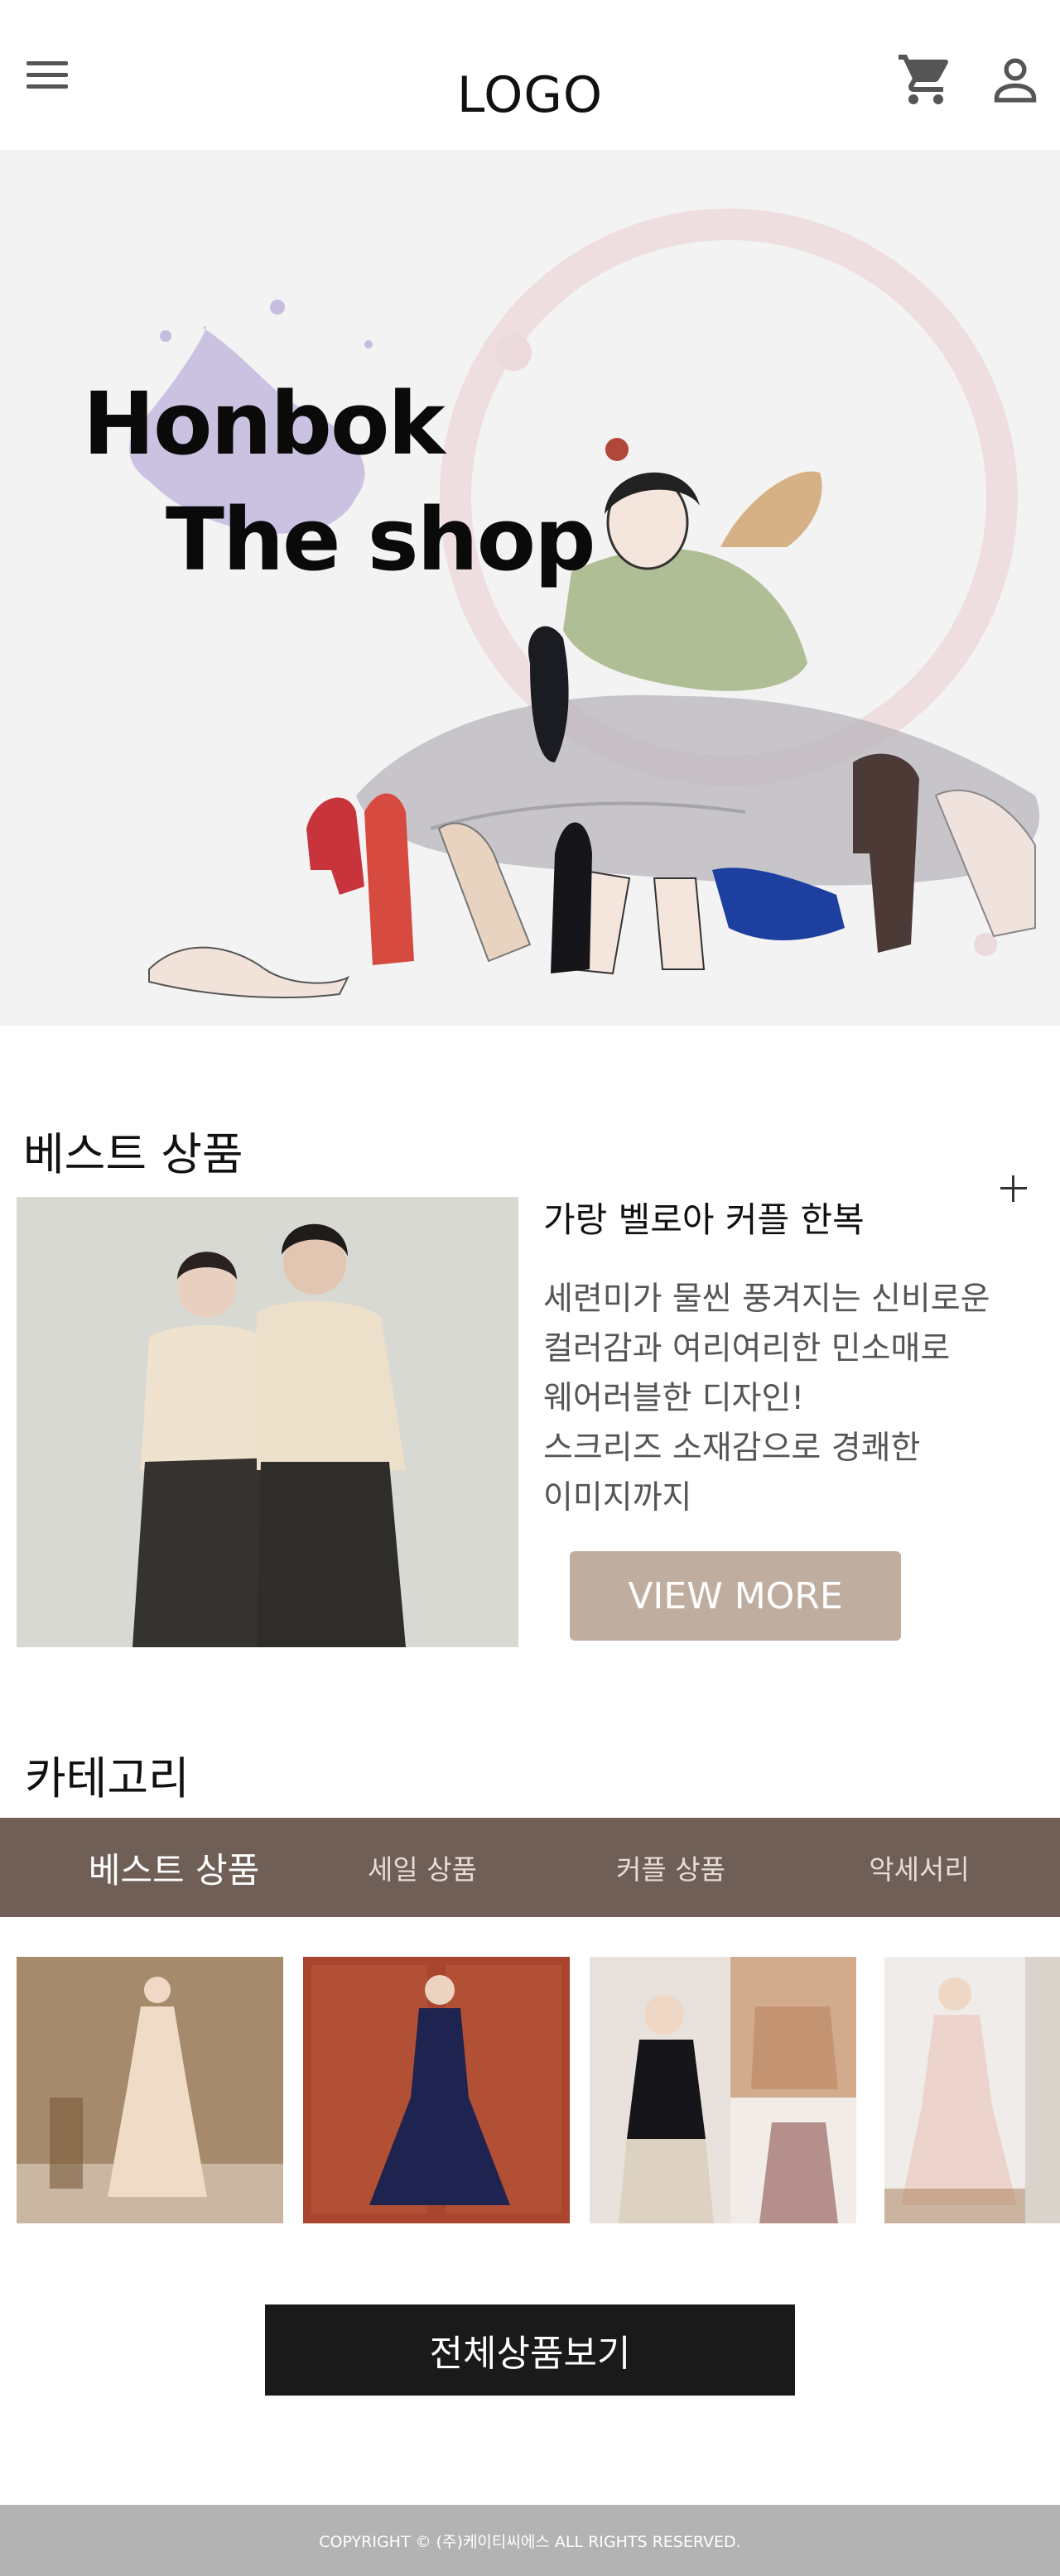 The width and height of the screenshot is (1060, 2576). I want to click on tab-best-products: 베스트 상품, so click(174, 1867).